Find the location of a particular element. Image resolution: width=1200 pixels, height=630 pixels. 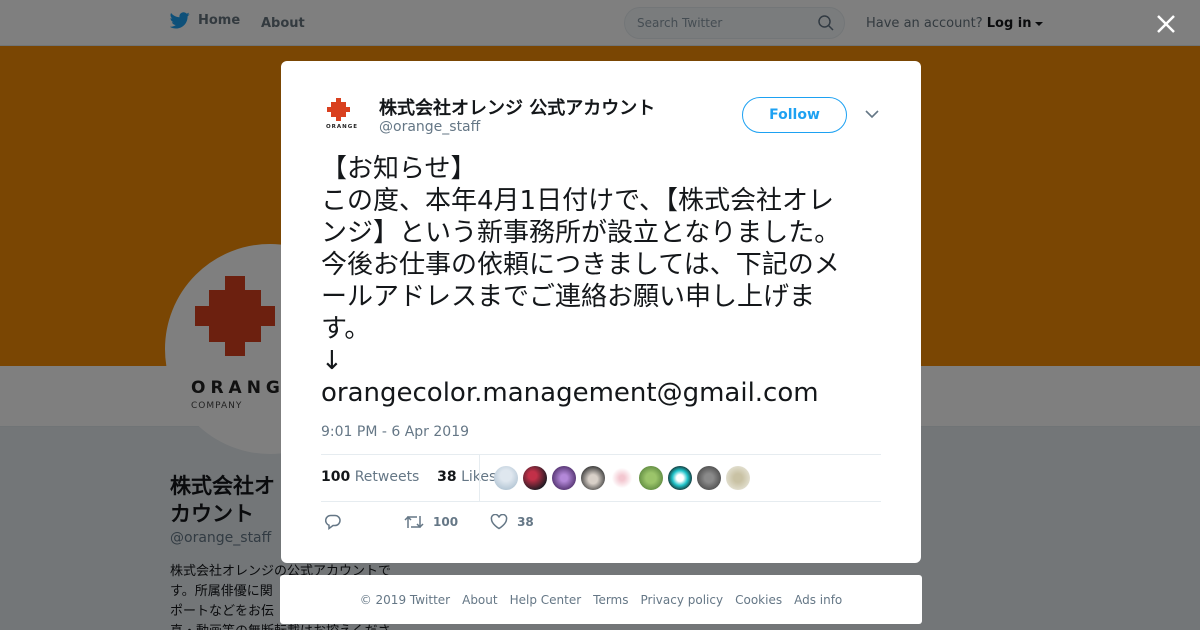

footer-copyright: © 2019 Twitter is located at coordinates (405, 599).